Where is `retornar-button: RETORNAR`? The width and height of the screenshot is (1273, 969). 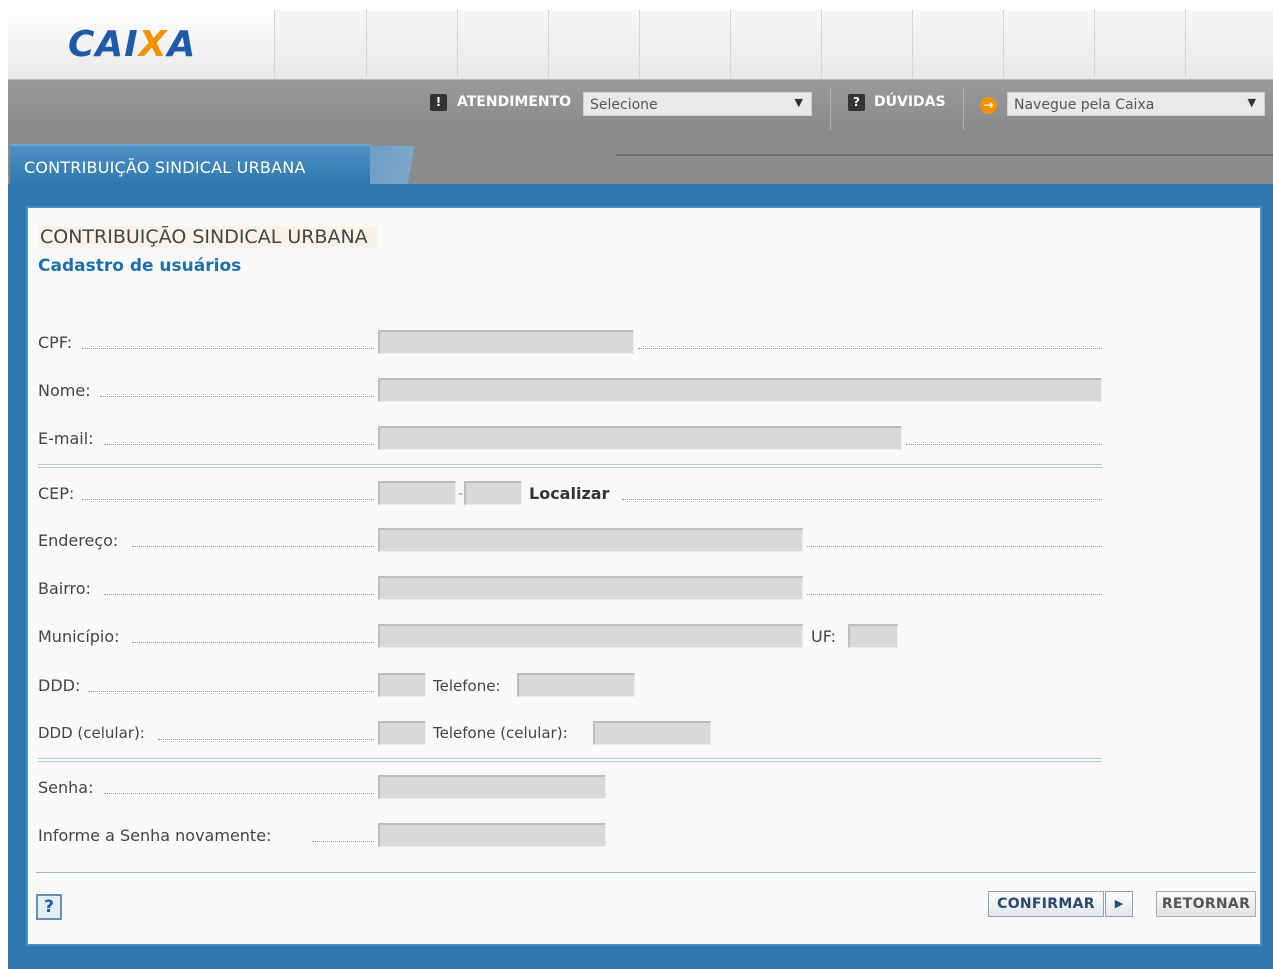
retornar-button: RETORNAR is located at coordinates (1206, 904).